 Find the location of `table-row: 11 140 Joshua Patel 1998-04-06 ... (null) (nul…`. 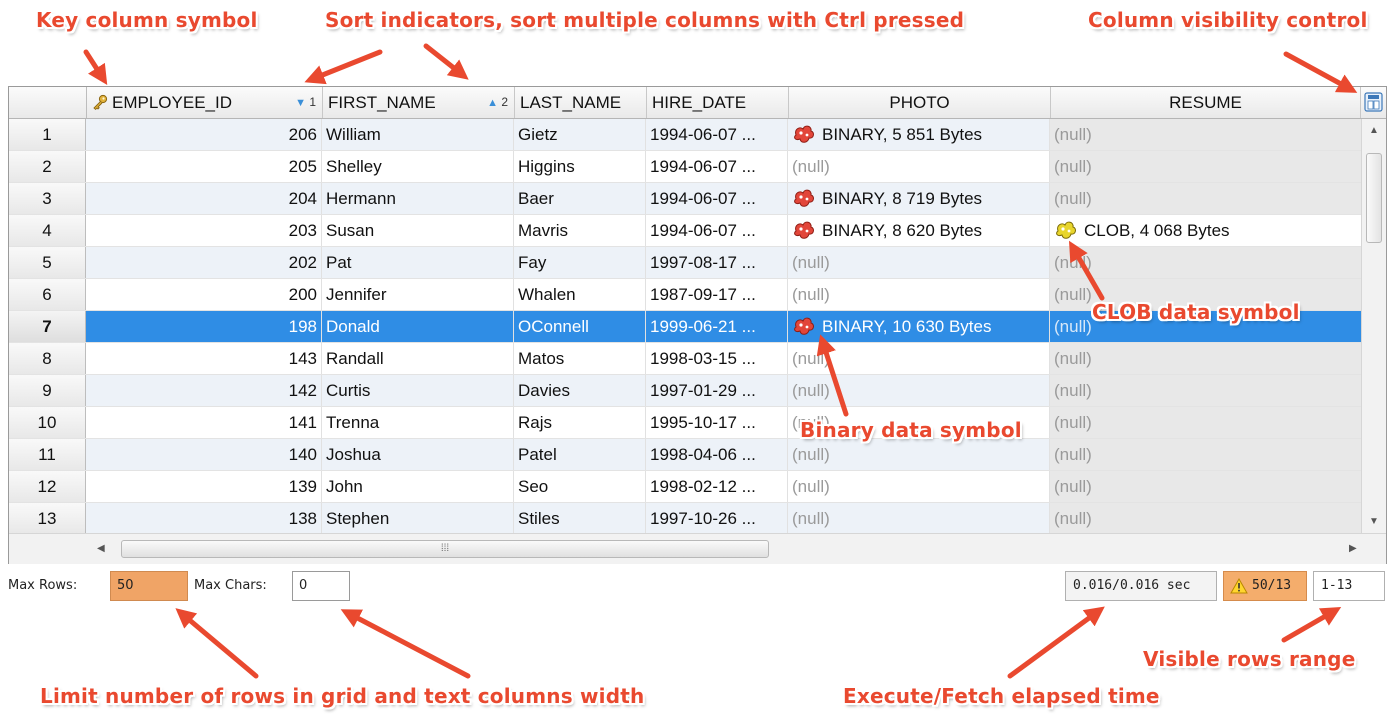

table-row: 11 140 Joshua Patel 1998-04-06 ... (null) (nul… is located at coordinates (685, 455).